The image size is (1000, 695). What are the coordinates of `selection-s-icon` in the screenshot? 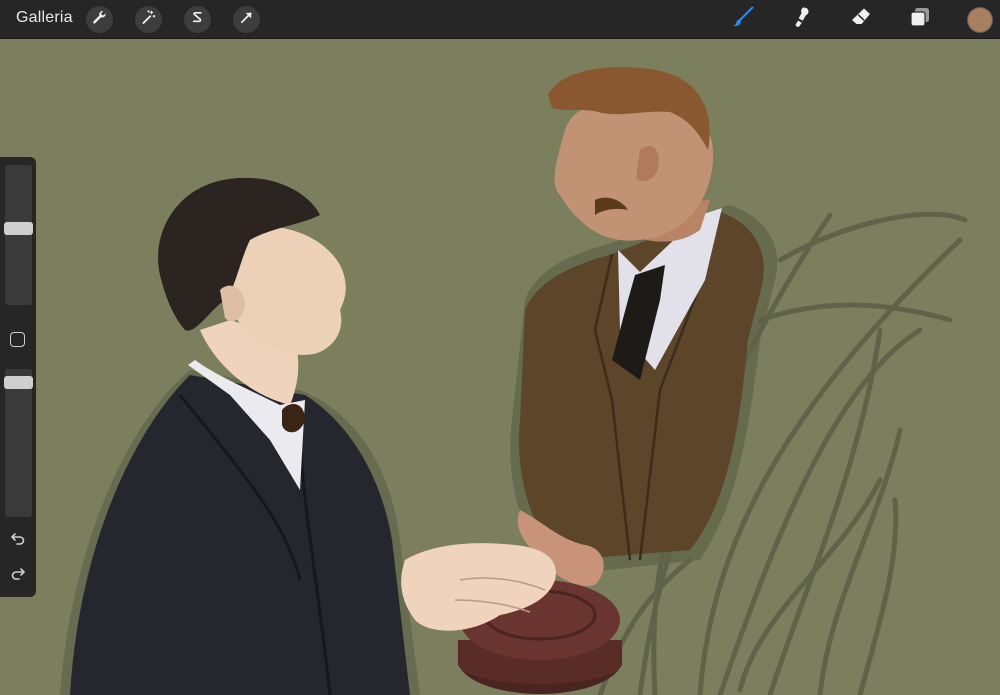 It's located at (197, 20).